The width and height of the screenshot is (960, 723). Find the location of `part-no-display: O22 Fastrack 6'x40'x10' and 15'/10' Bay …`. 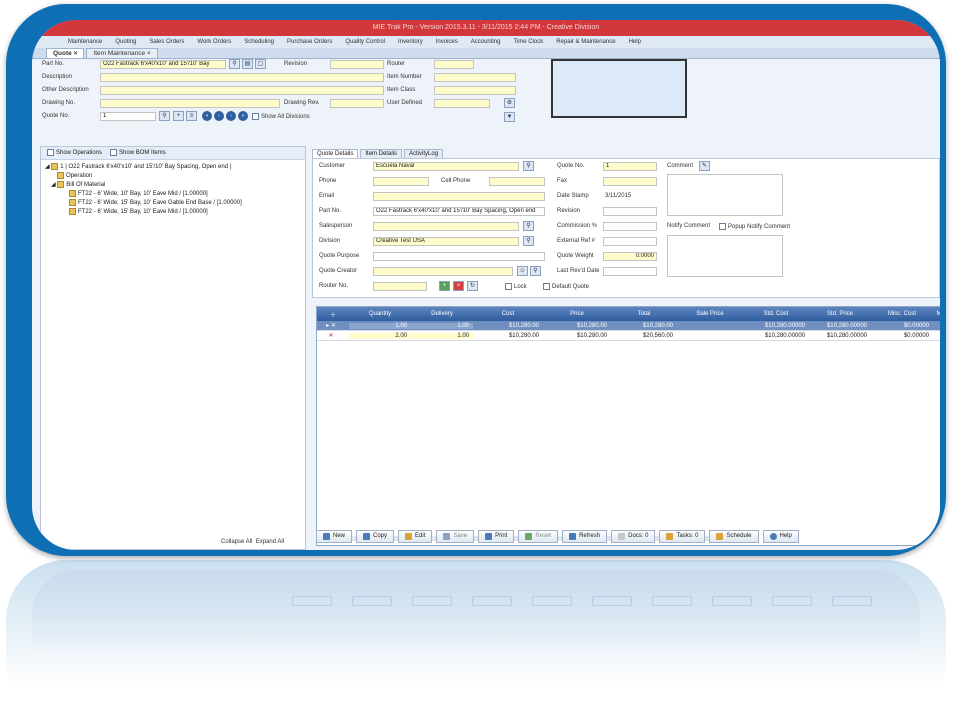

part-no-display: O22 Fastrack 6'x40'x10' and 15'/10' Bay … is located at coordinates (459, 211).